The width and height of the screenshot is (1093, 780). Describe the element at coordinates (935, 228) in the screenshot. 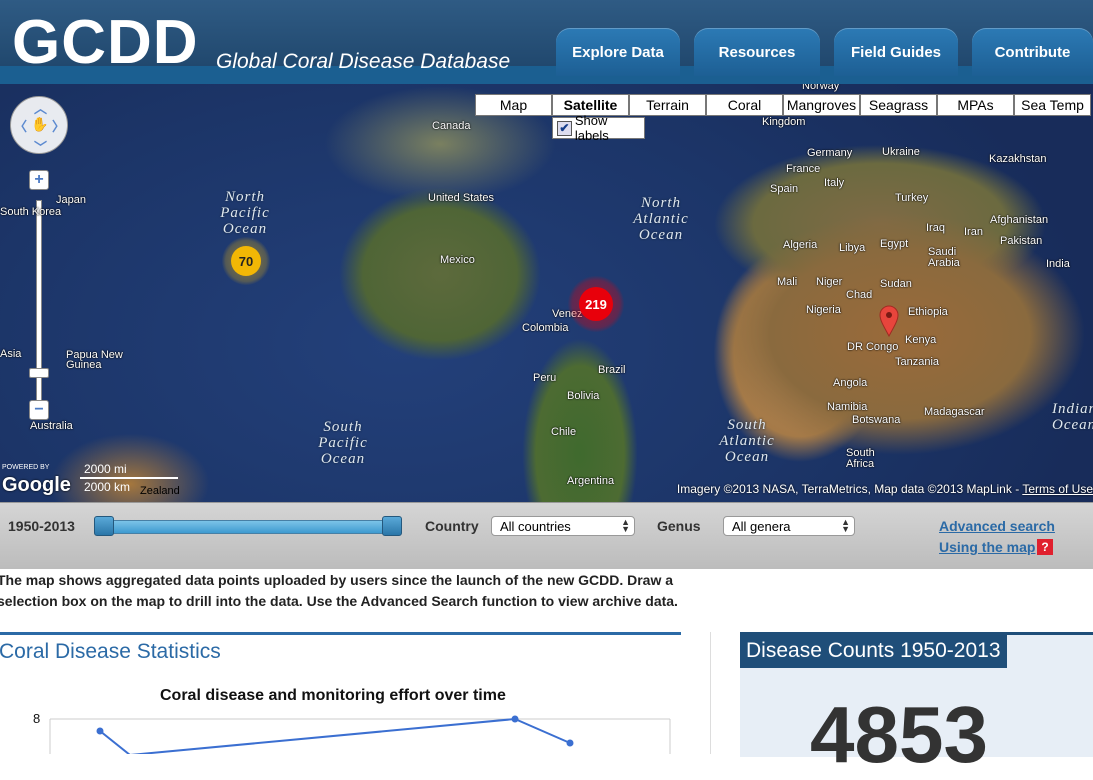

I see `place-label: Iraq` at that location.